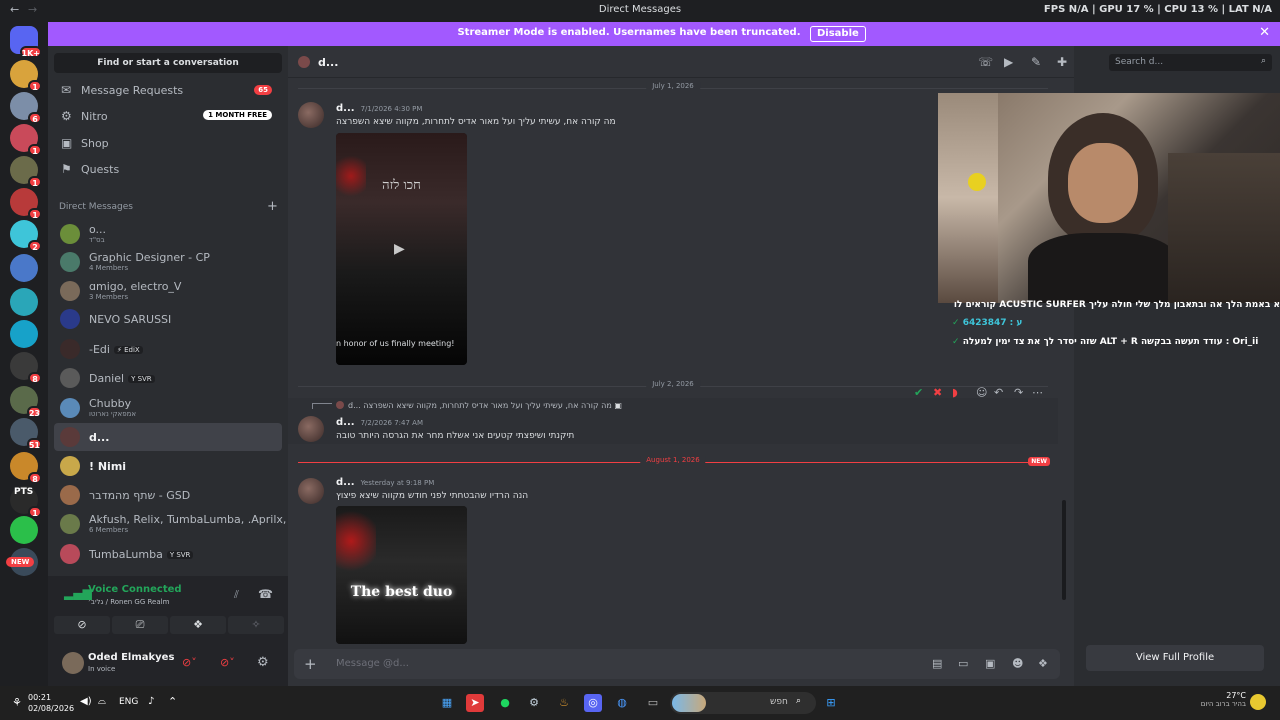  I want to click on mic-muted-icon: ⊘˅, so click(189, 662).